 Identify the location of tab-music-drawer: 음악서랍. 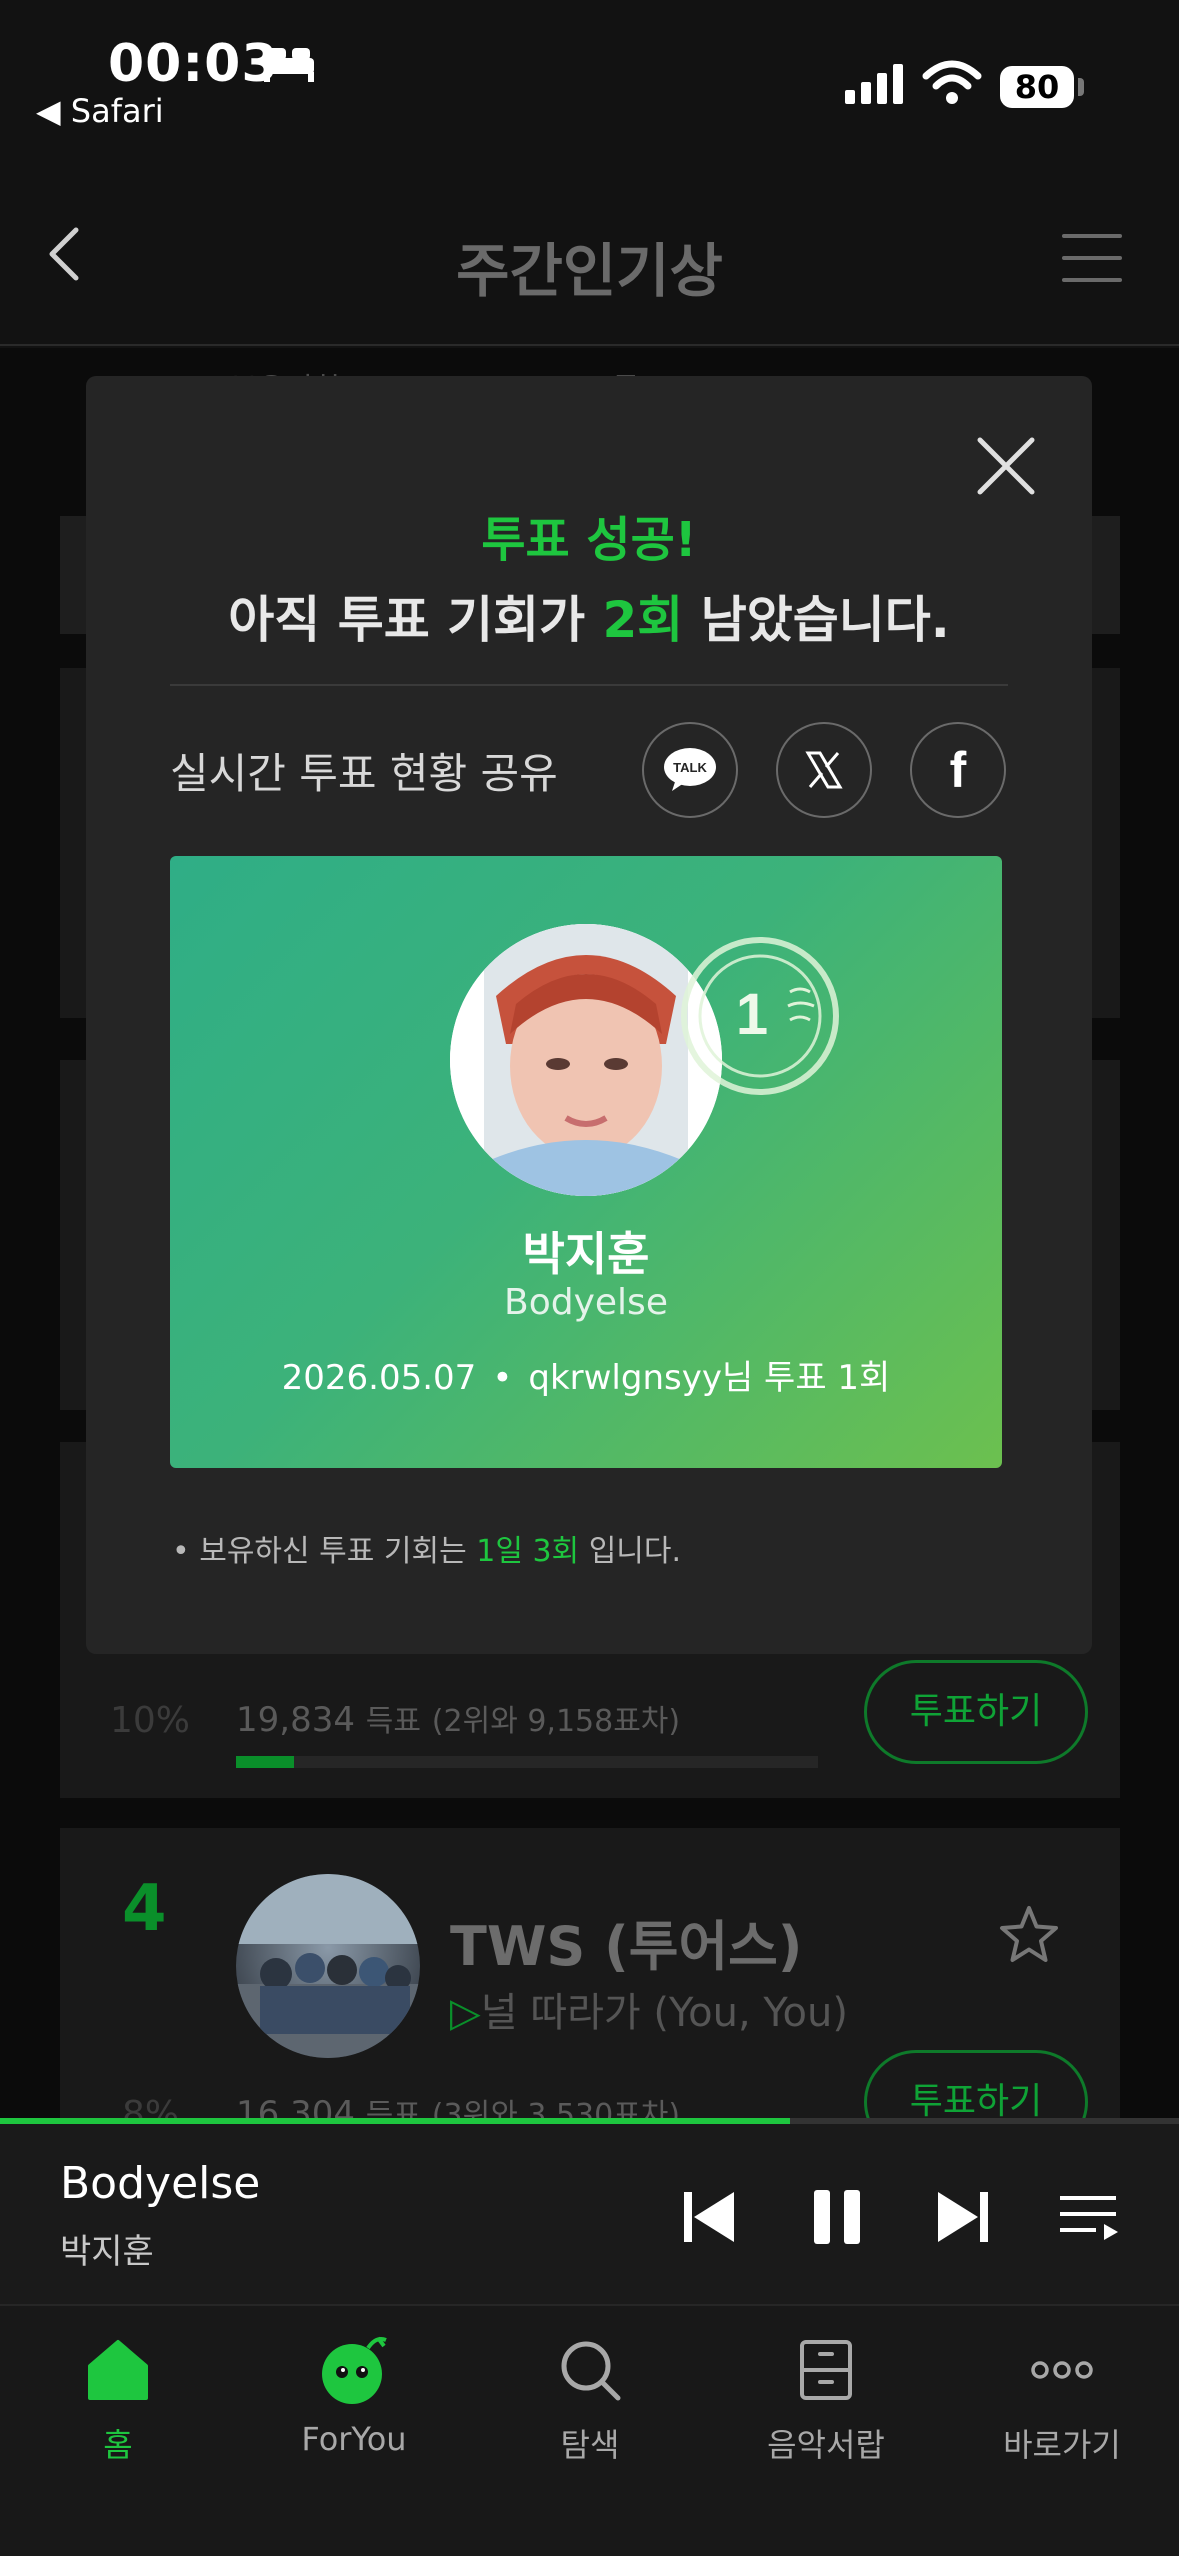
(826, 2404).